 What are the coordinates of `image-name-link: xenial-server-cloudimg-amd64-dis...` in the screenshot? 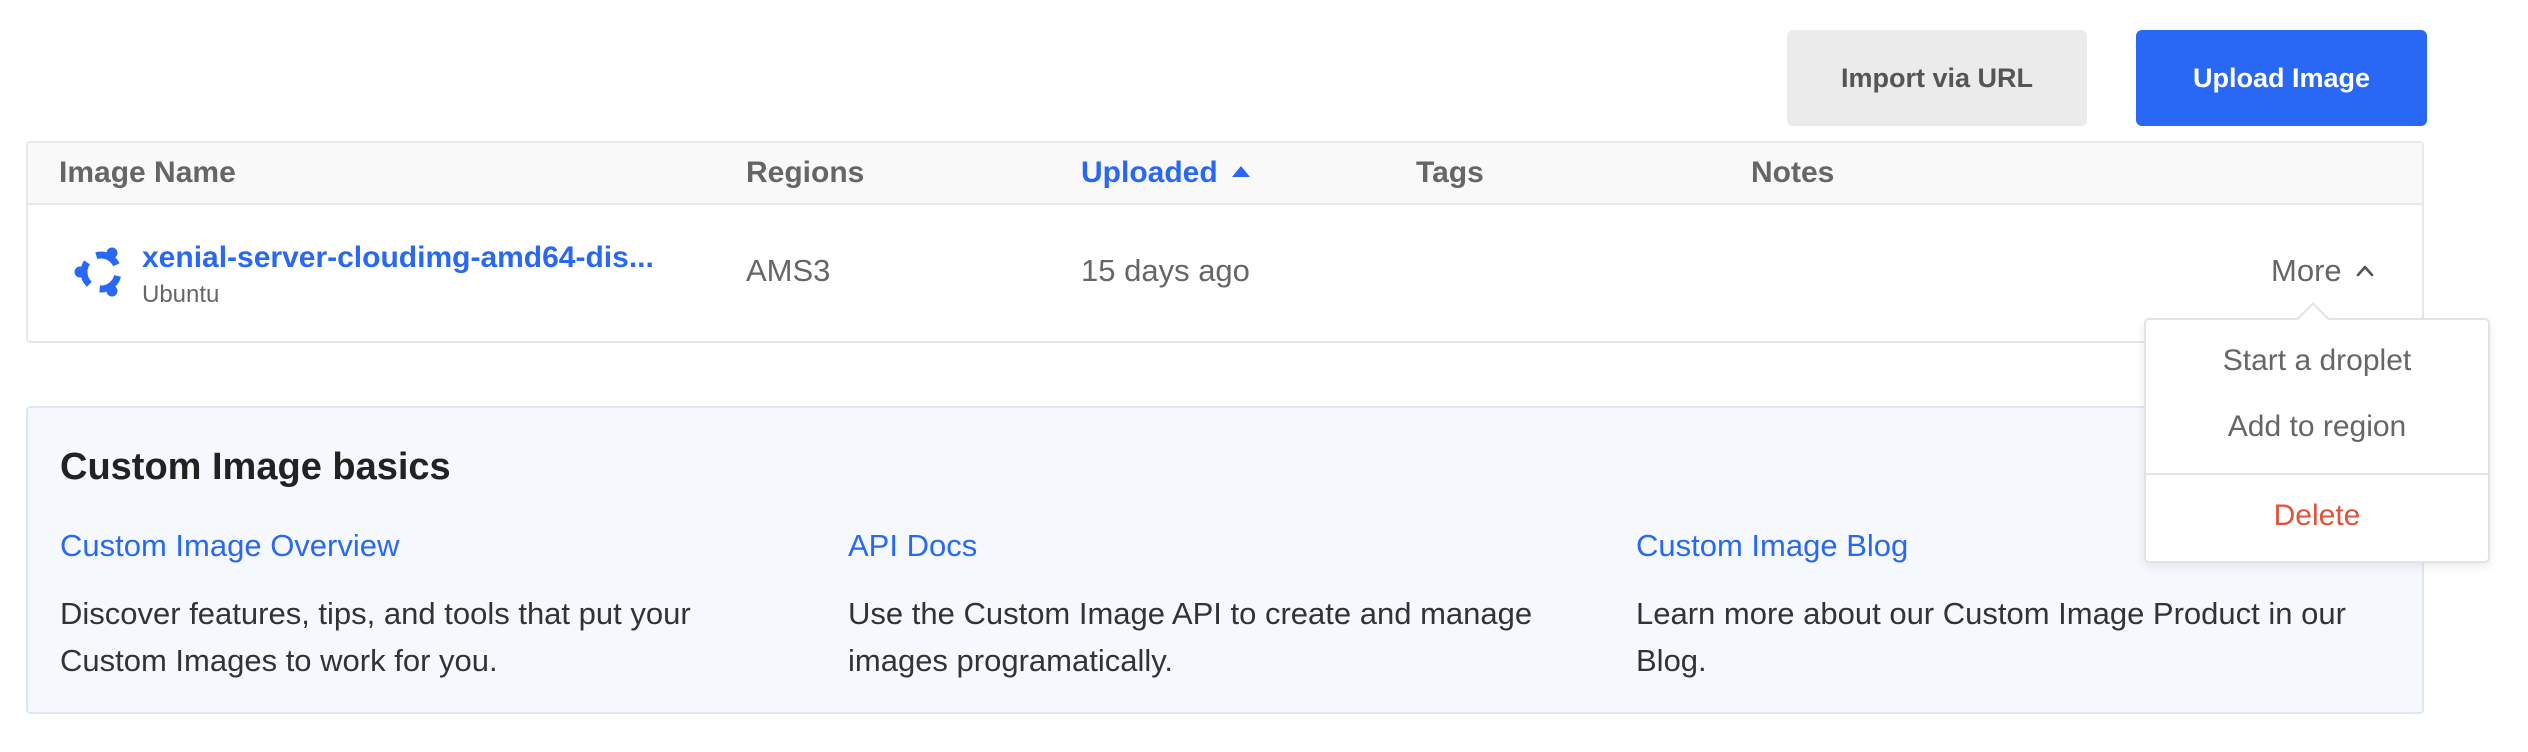 It's located at (402, 258).